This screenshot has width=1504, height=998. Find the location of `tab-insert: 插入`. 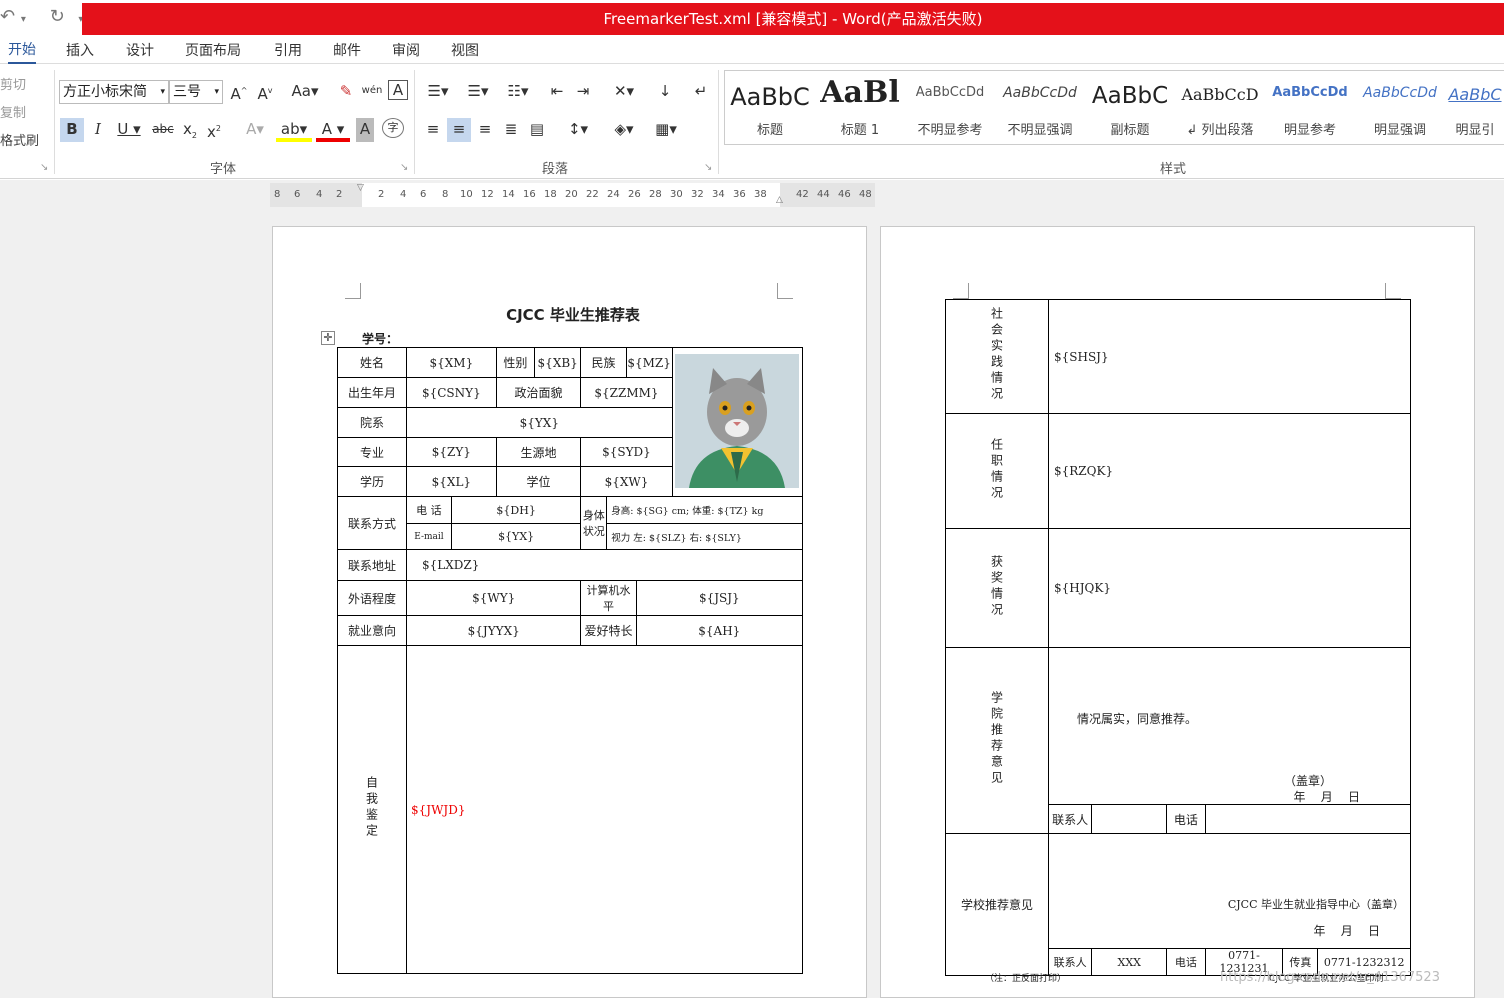

tab-insert: 插入 is located at coordinates (80, 50).